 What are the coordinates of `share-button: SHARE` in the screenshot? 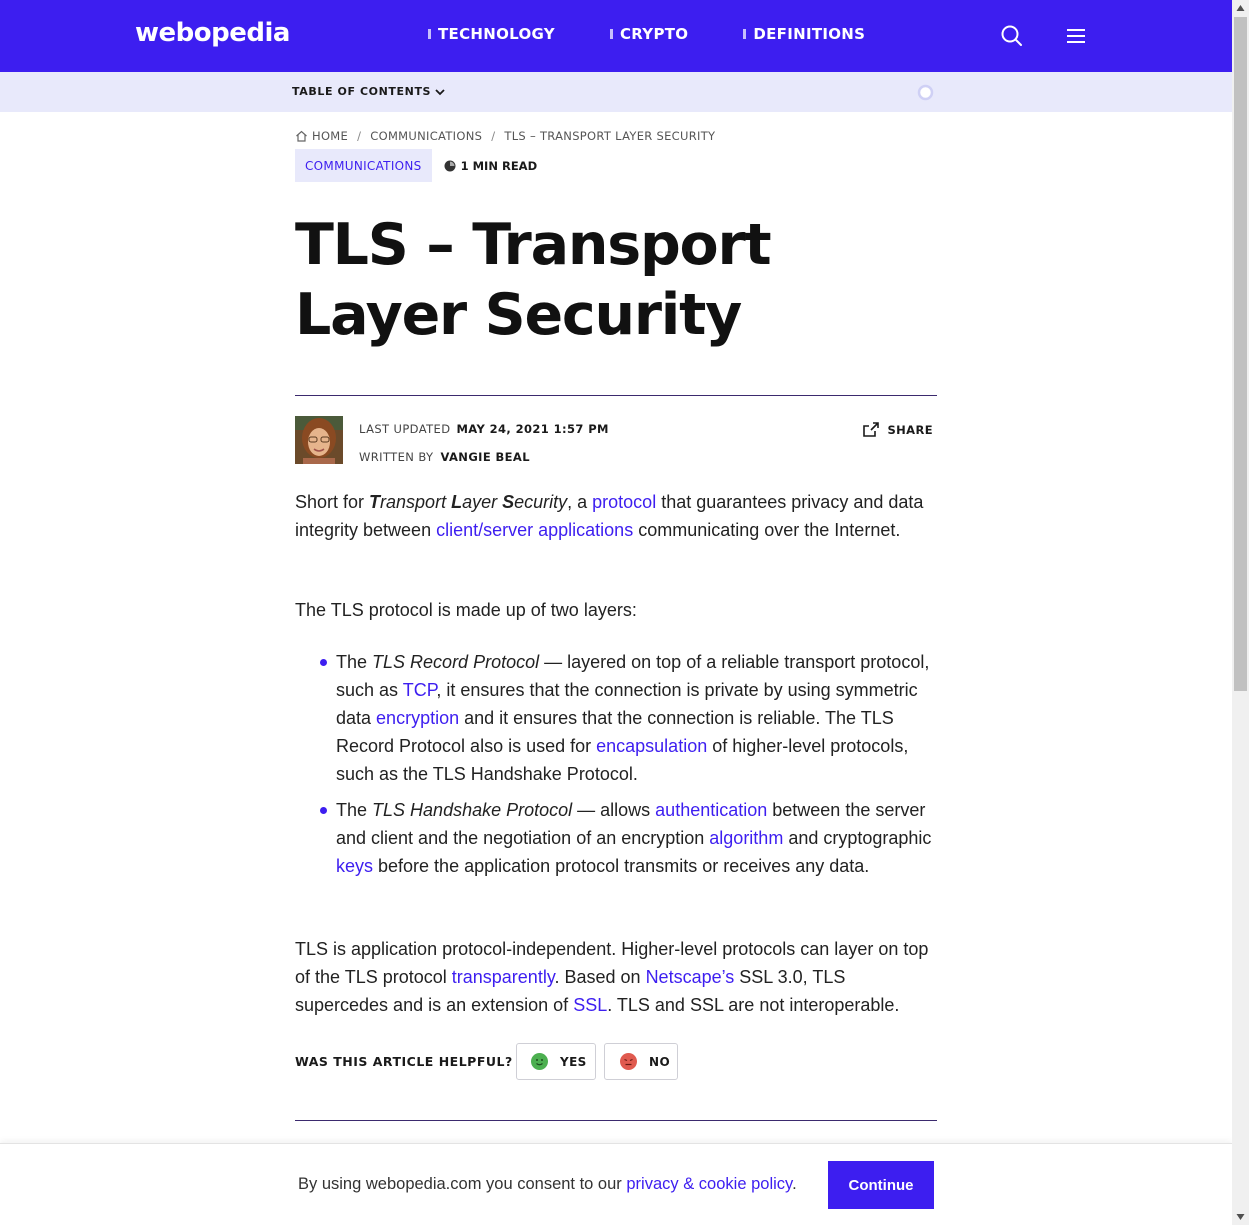 It's located at (898, 429).